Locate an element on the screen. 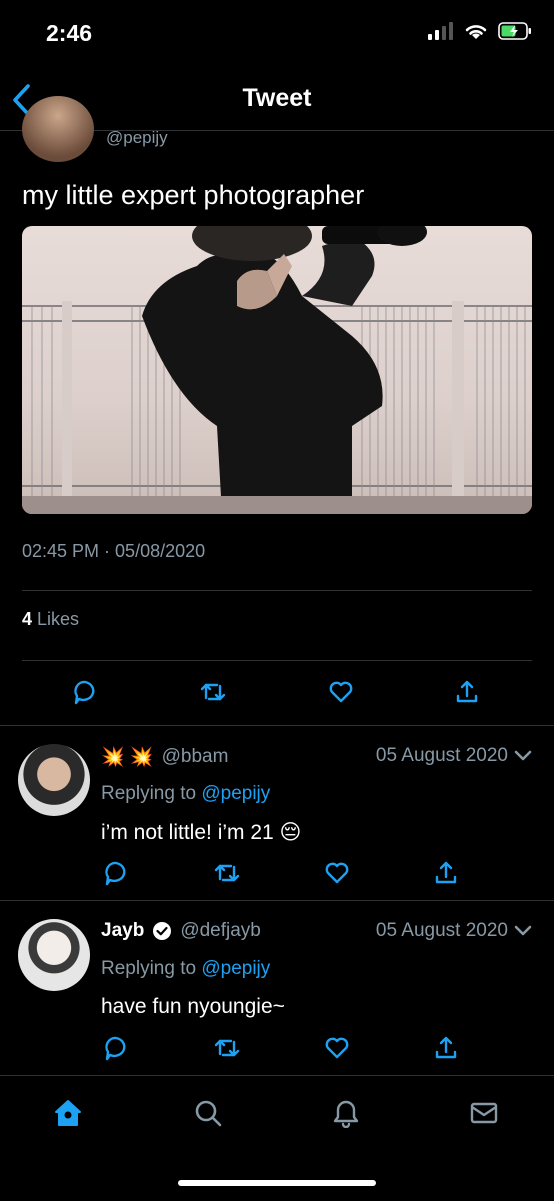 The image size is (554, 1201). tab-home is located at coordinates (68, 1113).